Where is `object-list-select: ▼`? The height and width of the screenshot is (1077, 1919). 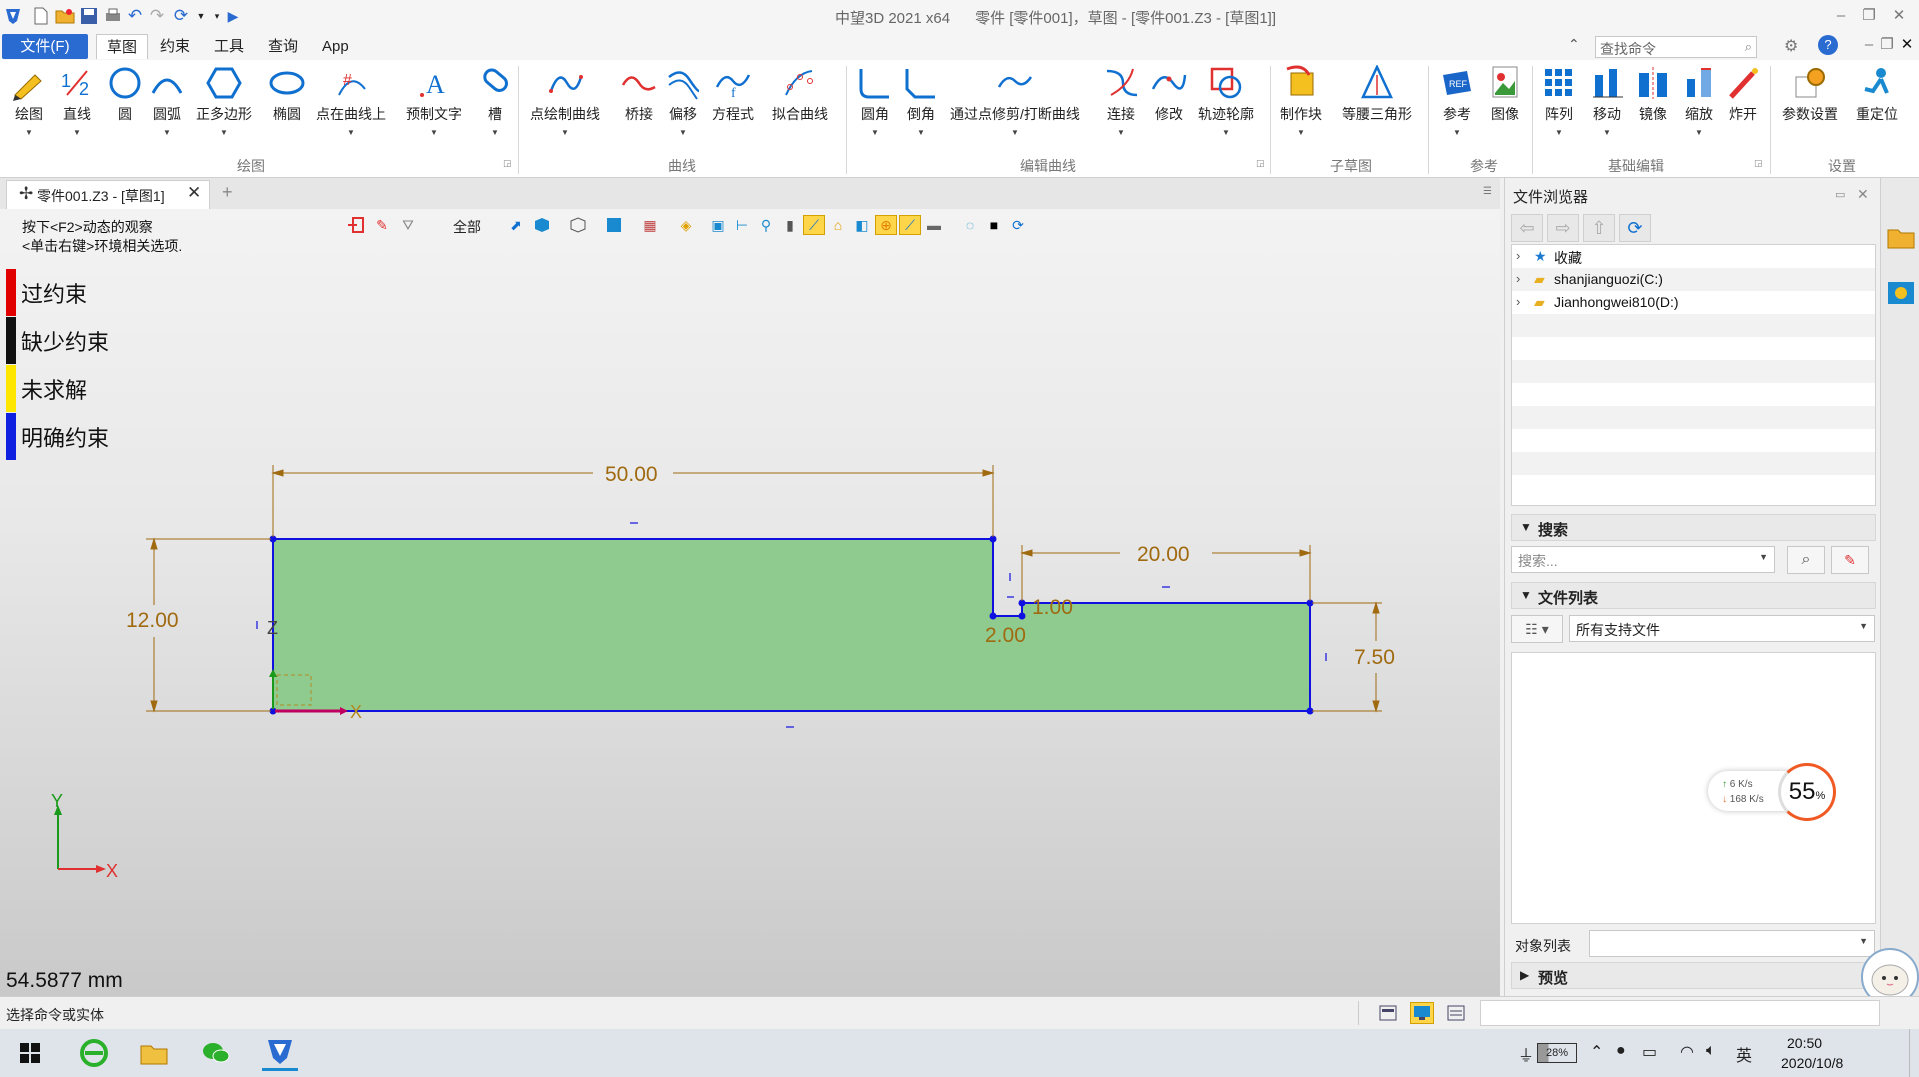 object-list-select: ▼ is located at coordinates (1732, 943).